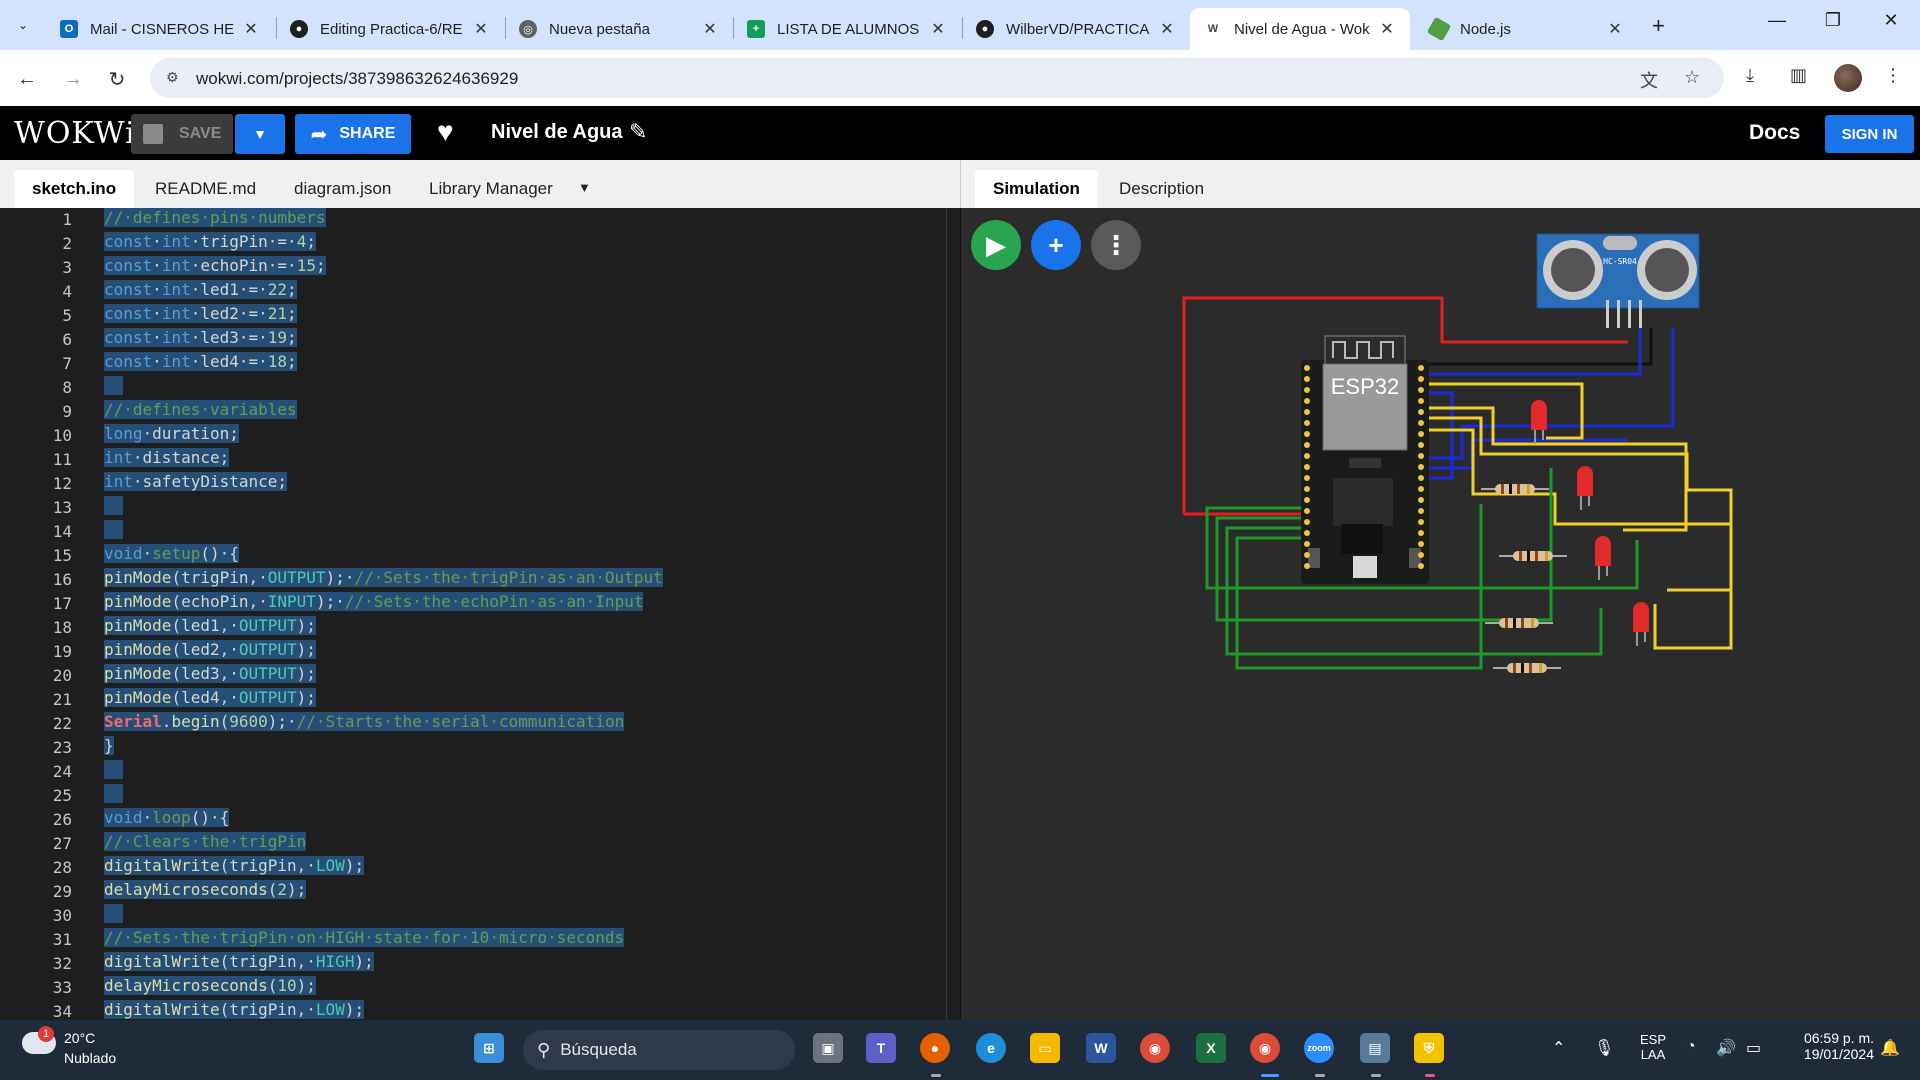 The height and width of the screenshot is (1080, 1920). What do you see at coordinates (1774, 133) in the screenshot?
I see `docs-link: Docs` at bounding box center [1774, 133].